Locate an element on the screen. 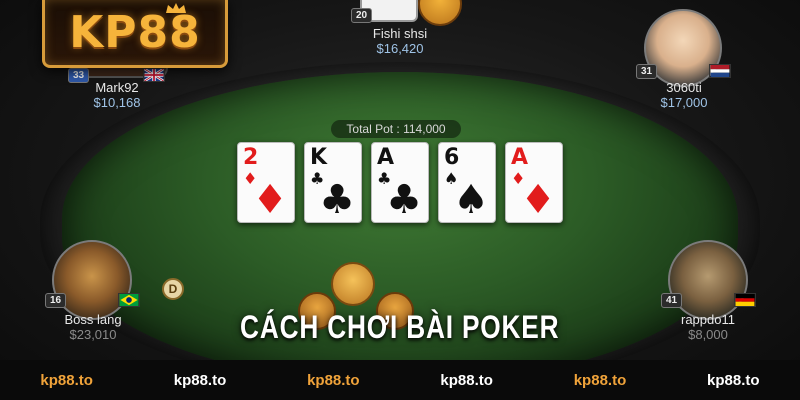  duck-avatar-icon is located at coordinates (440, 13).